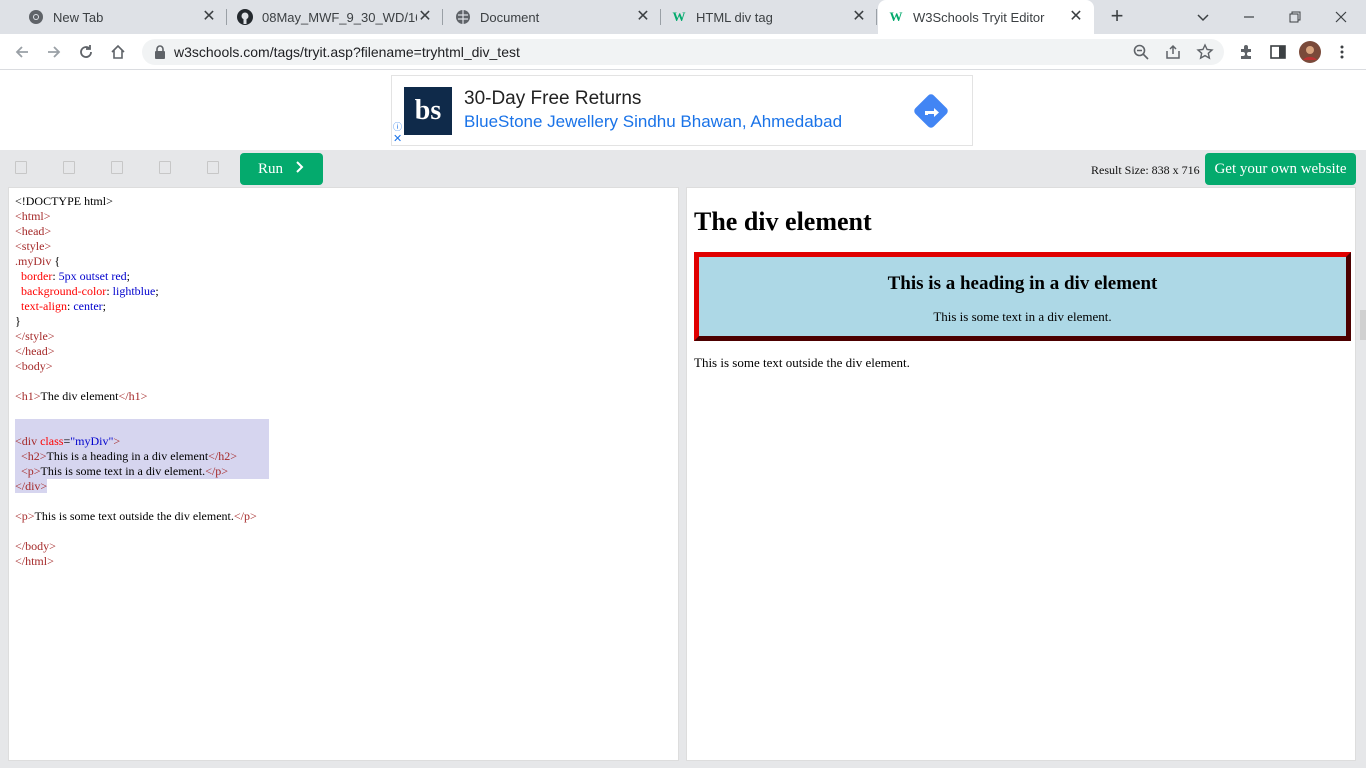 The image size is (1366, 768). I want to click on avatar, so click(1310, 52).